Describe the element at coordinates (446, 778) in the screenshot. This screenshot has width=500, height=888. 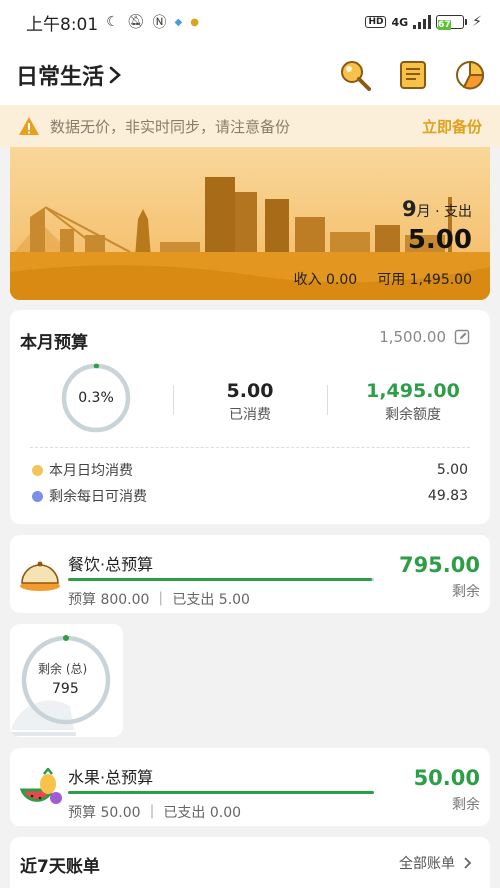
I see `category-remaining-value: 50.00` at that location.